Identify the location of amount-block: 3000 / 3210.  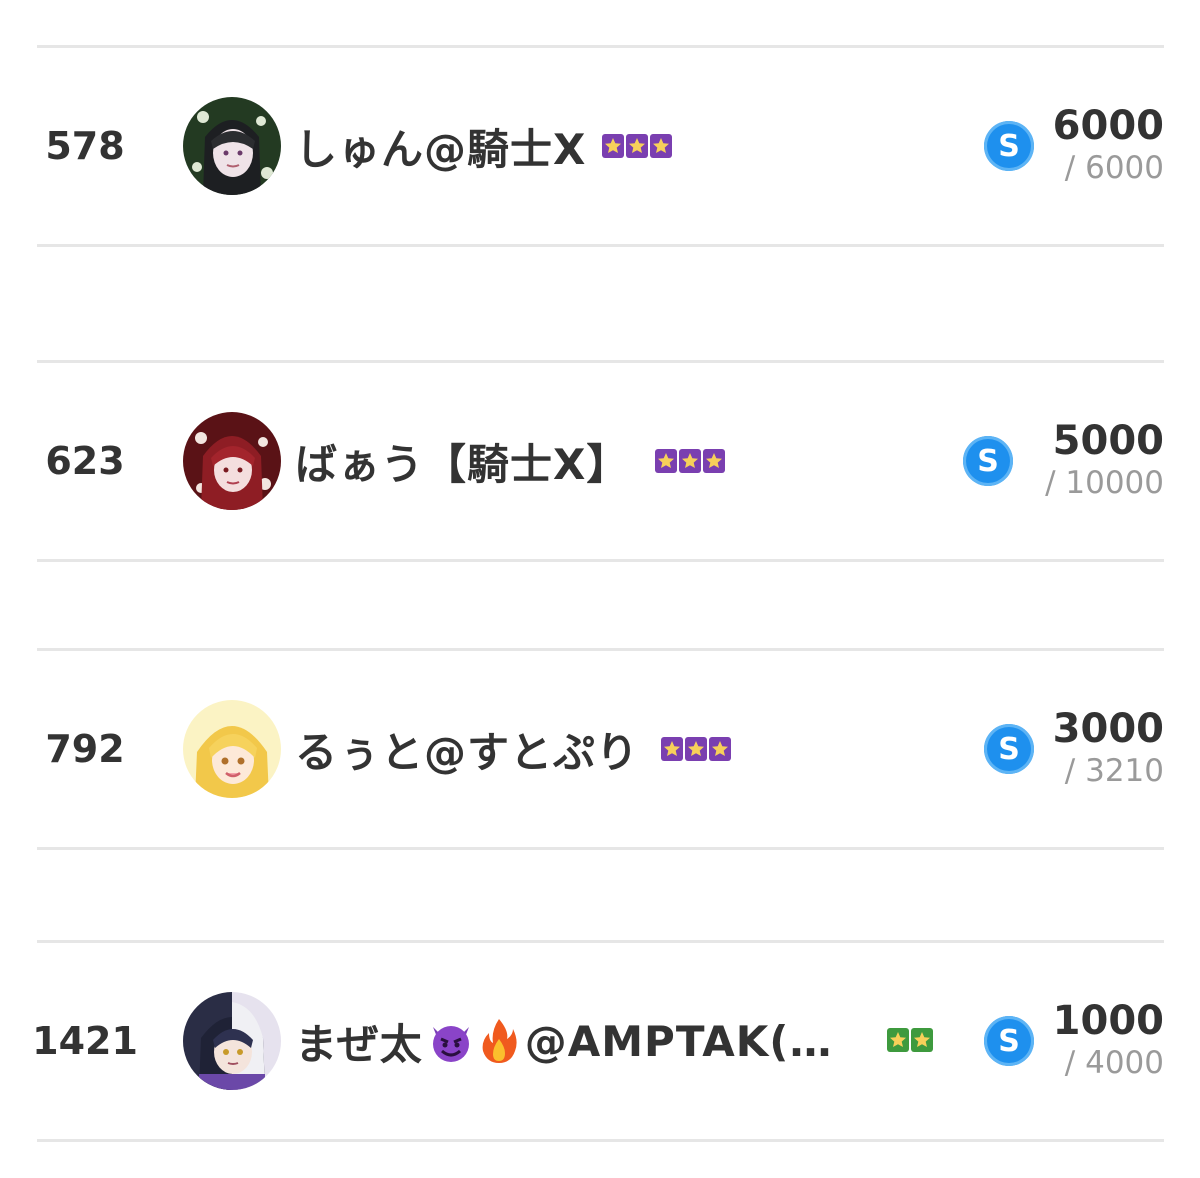
(1108, 749).